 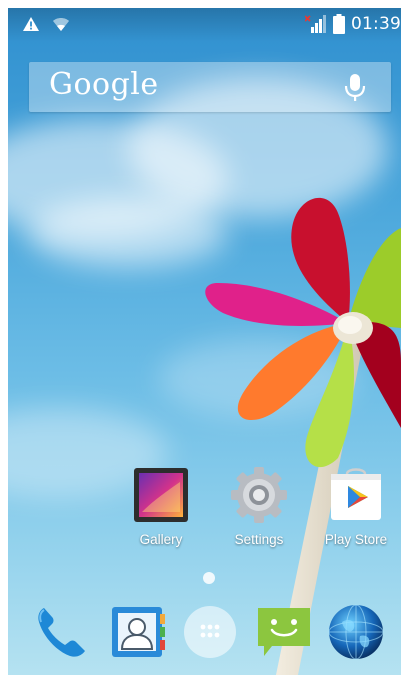 I want to click on phone-icon, so click(x=61, y=632).